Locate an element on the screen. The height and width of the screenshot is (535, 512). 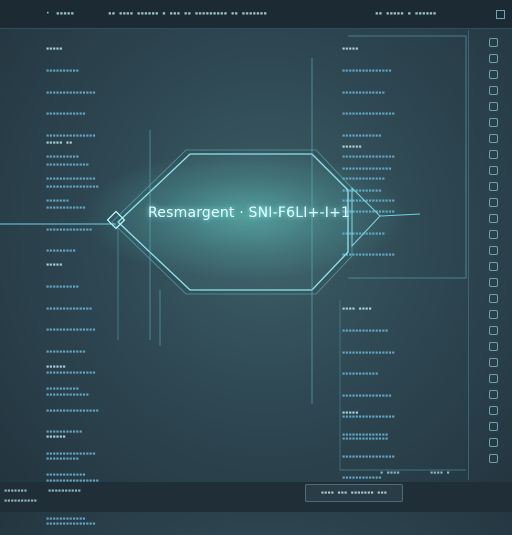
status-text: ▪▪▪▪▪▪▪ is located at coordinates (16, 491).